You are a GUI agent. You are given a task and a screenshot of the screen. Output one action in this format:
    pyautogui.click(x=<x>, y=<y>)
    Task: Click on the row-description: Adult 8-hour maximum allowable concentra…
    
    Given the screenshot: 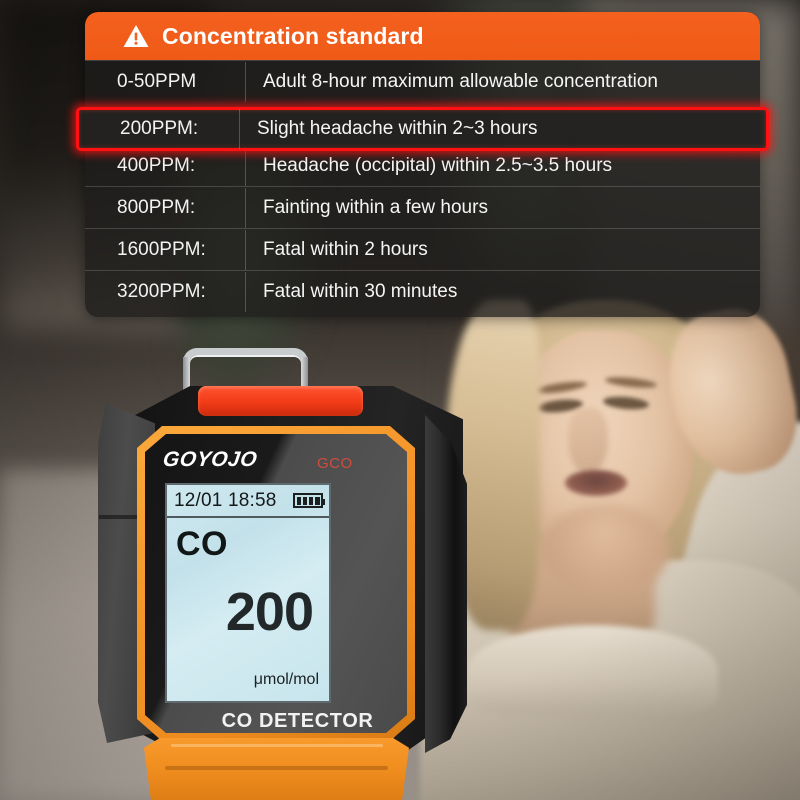 What is the action you would take?
    pyautogui.click(x=460, y=81)
    